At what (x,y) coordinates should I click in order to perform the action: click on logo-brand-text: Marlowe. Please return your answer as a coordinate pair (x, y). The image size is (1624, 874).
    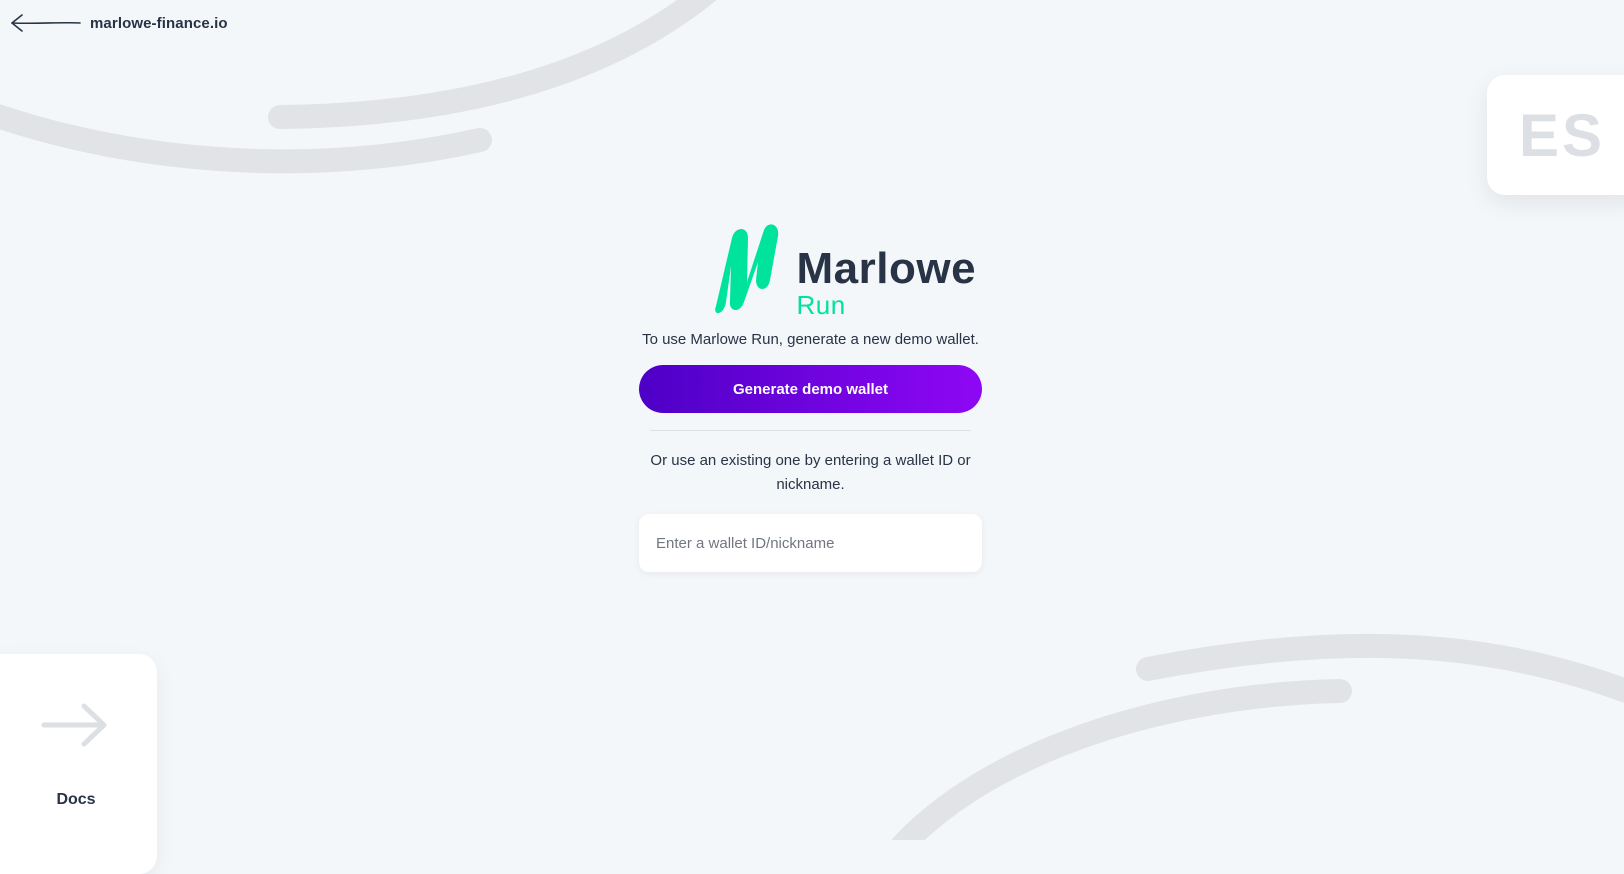
    Looking at the image, I should click on (886, 268).